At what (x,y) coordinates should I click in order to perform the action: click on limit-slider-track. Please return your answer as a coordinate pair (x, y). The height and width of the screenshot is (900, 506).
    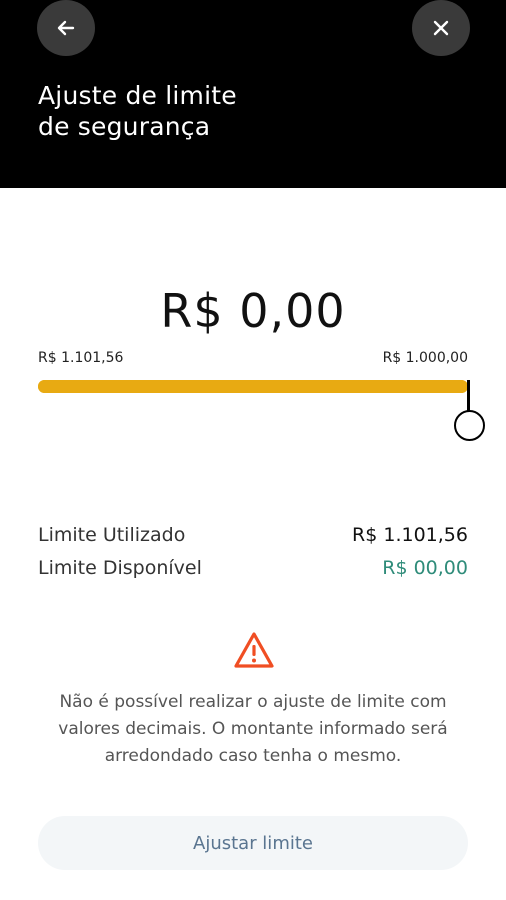
    Looking at the image, I should click on (253, 386).